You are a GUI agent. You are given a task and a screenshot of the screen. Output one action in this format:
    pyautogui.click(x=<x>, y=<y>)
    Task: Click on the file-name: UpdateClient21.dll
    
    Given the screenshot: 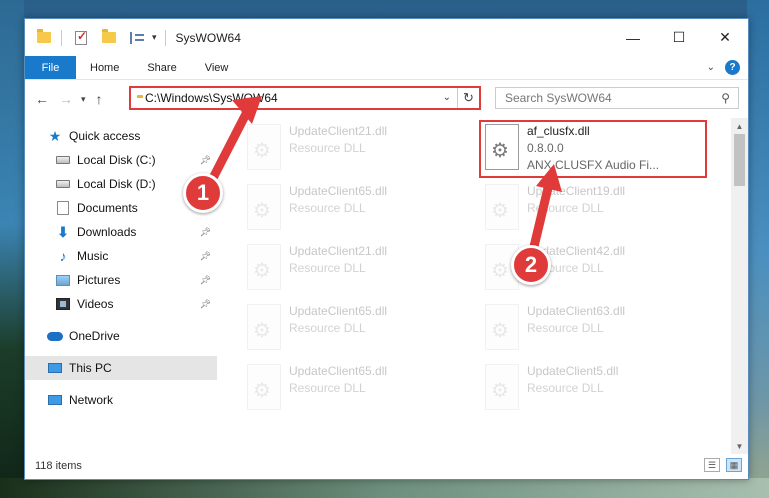 What is the action you would take?
    pyautogui.click(x=338, y=251)
    